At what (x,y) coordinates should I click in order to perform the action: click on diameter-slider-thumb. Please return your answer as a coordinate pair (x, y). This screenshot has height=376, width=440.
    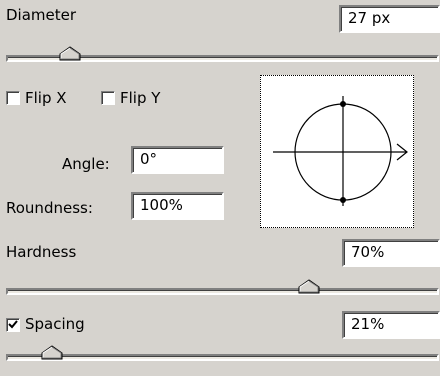
    Looking at the image, I should click on (70, 54).